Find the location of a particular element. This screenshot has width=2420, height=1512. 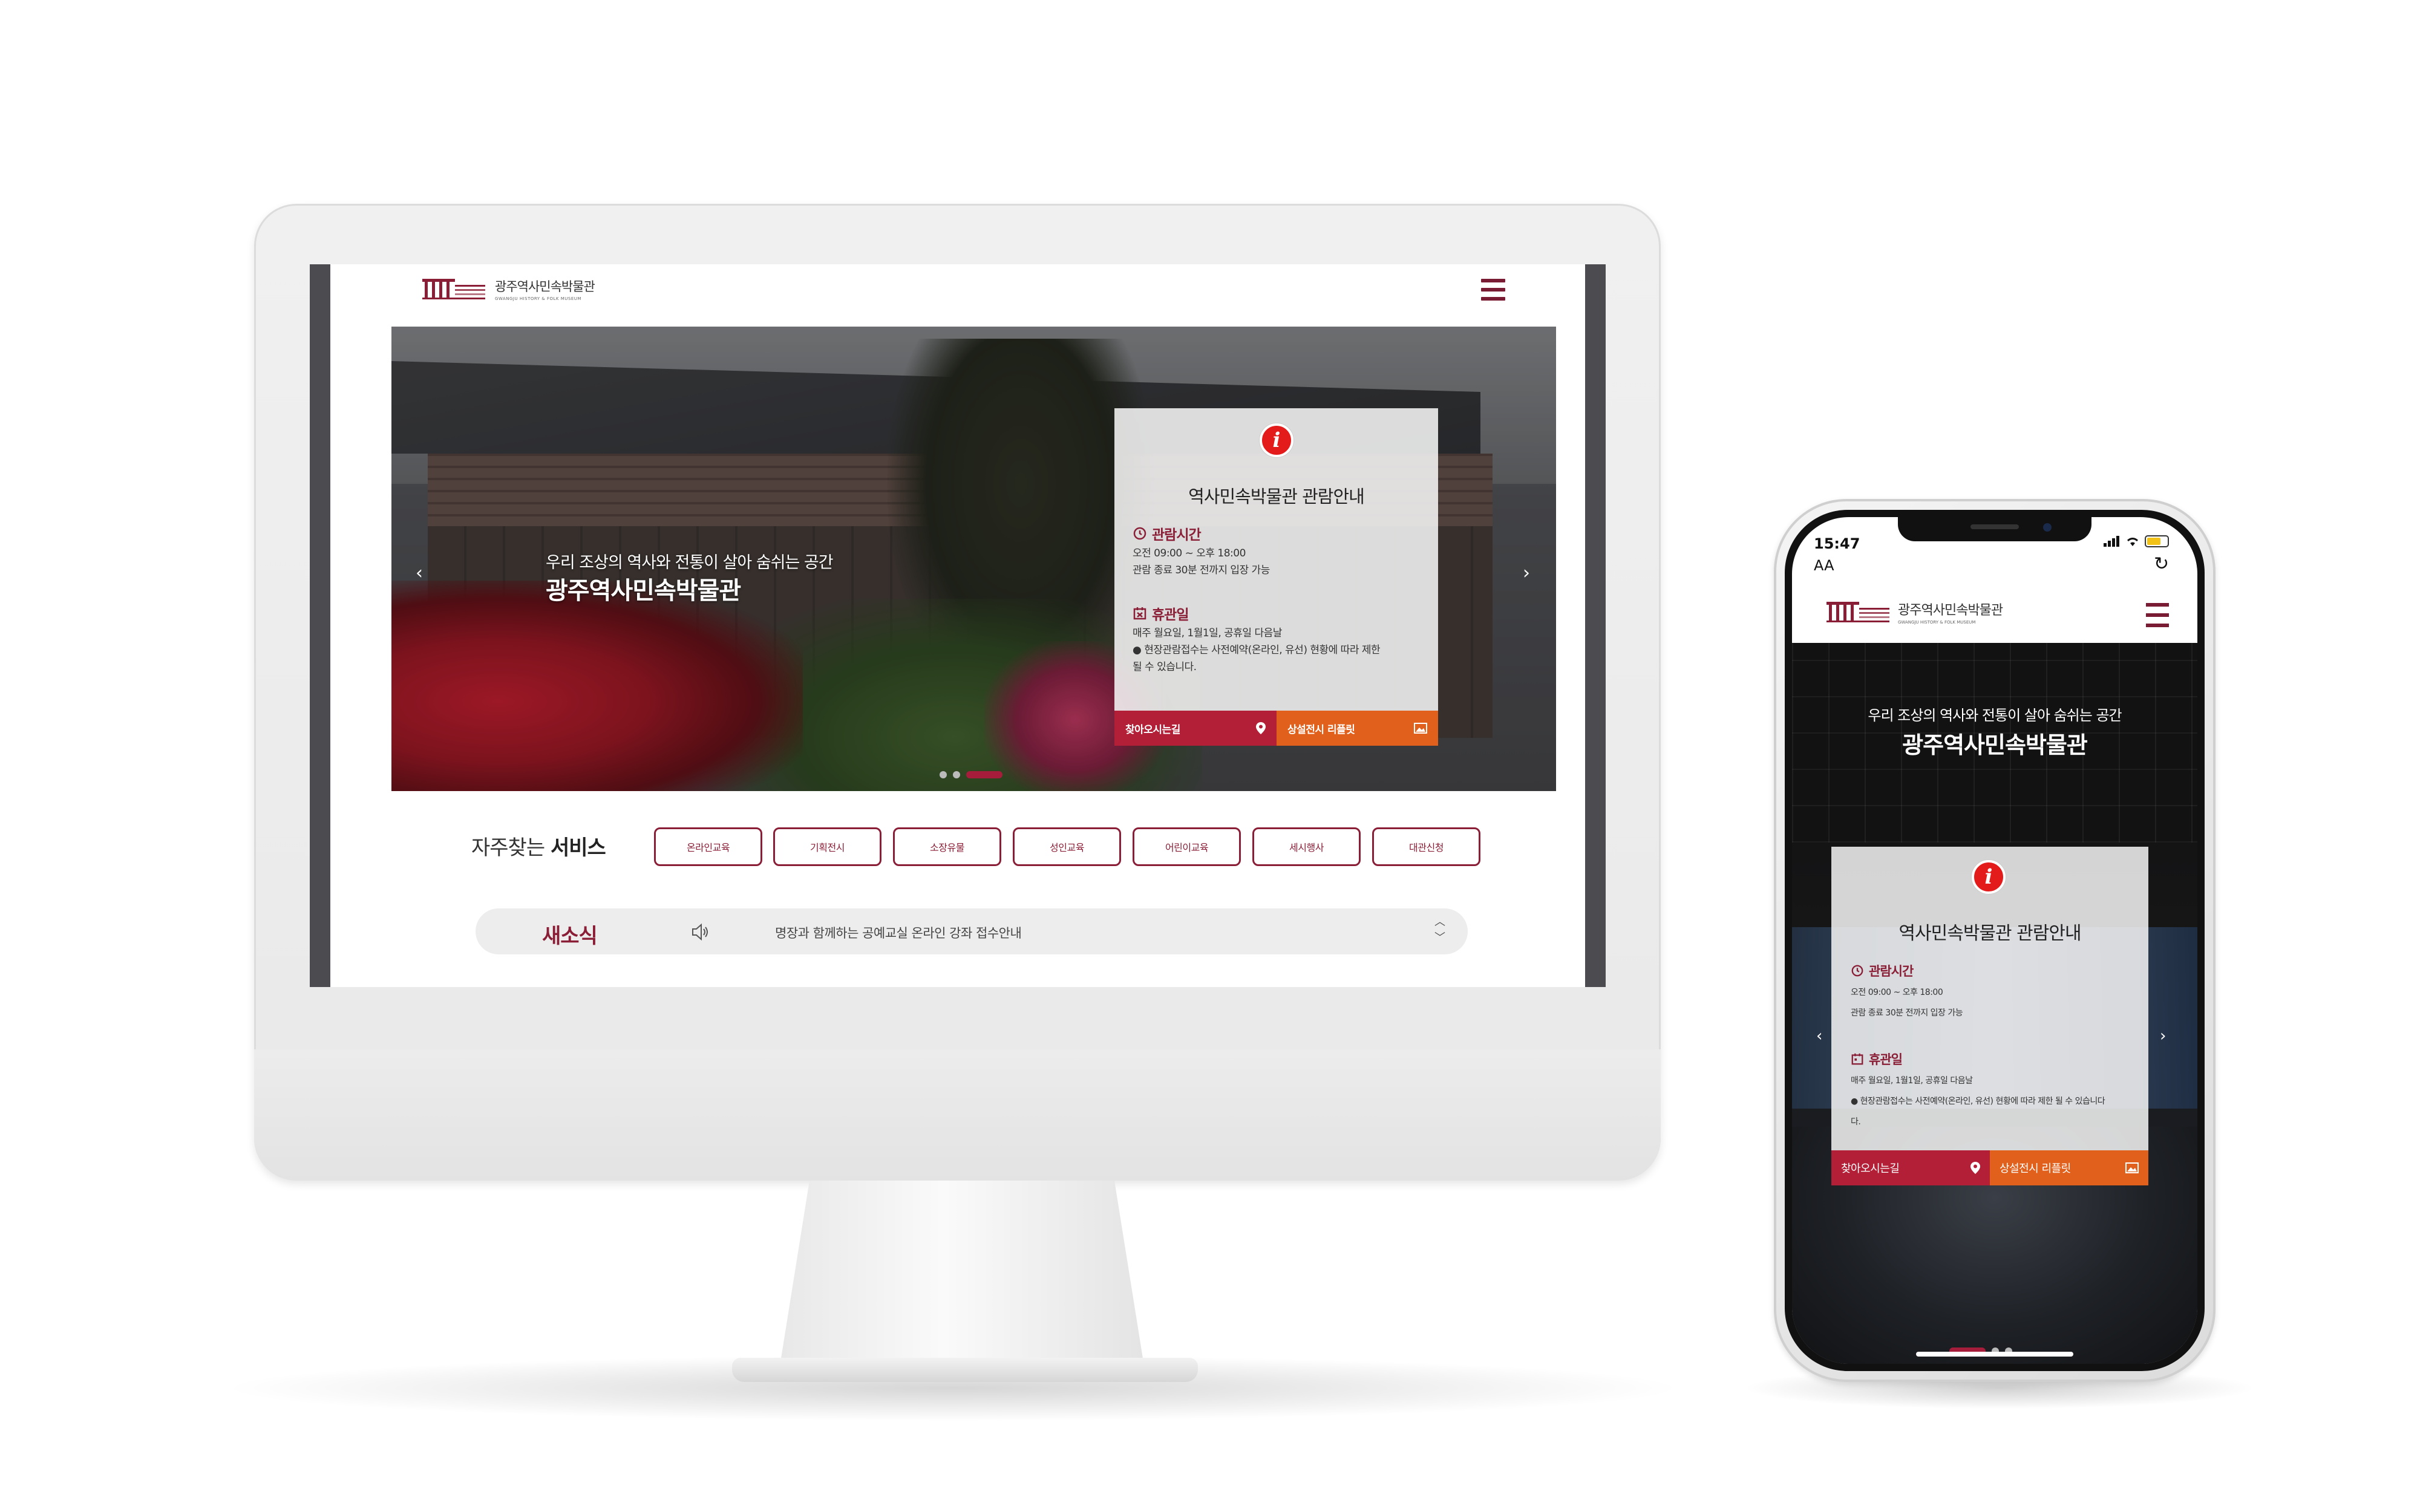

wifi-icon is located at coordinates (2132, 542).